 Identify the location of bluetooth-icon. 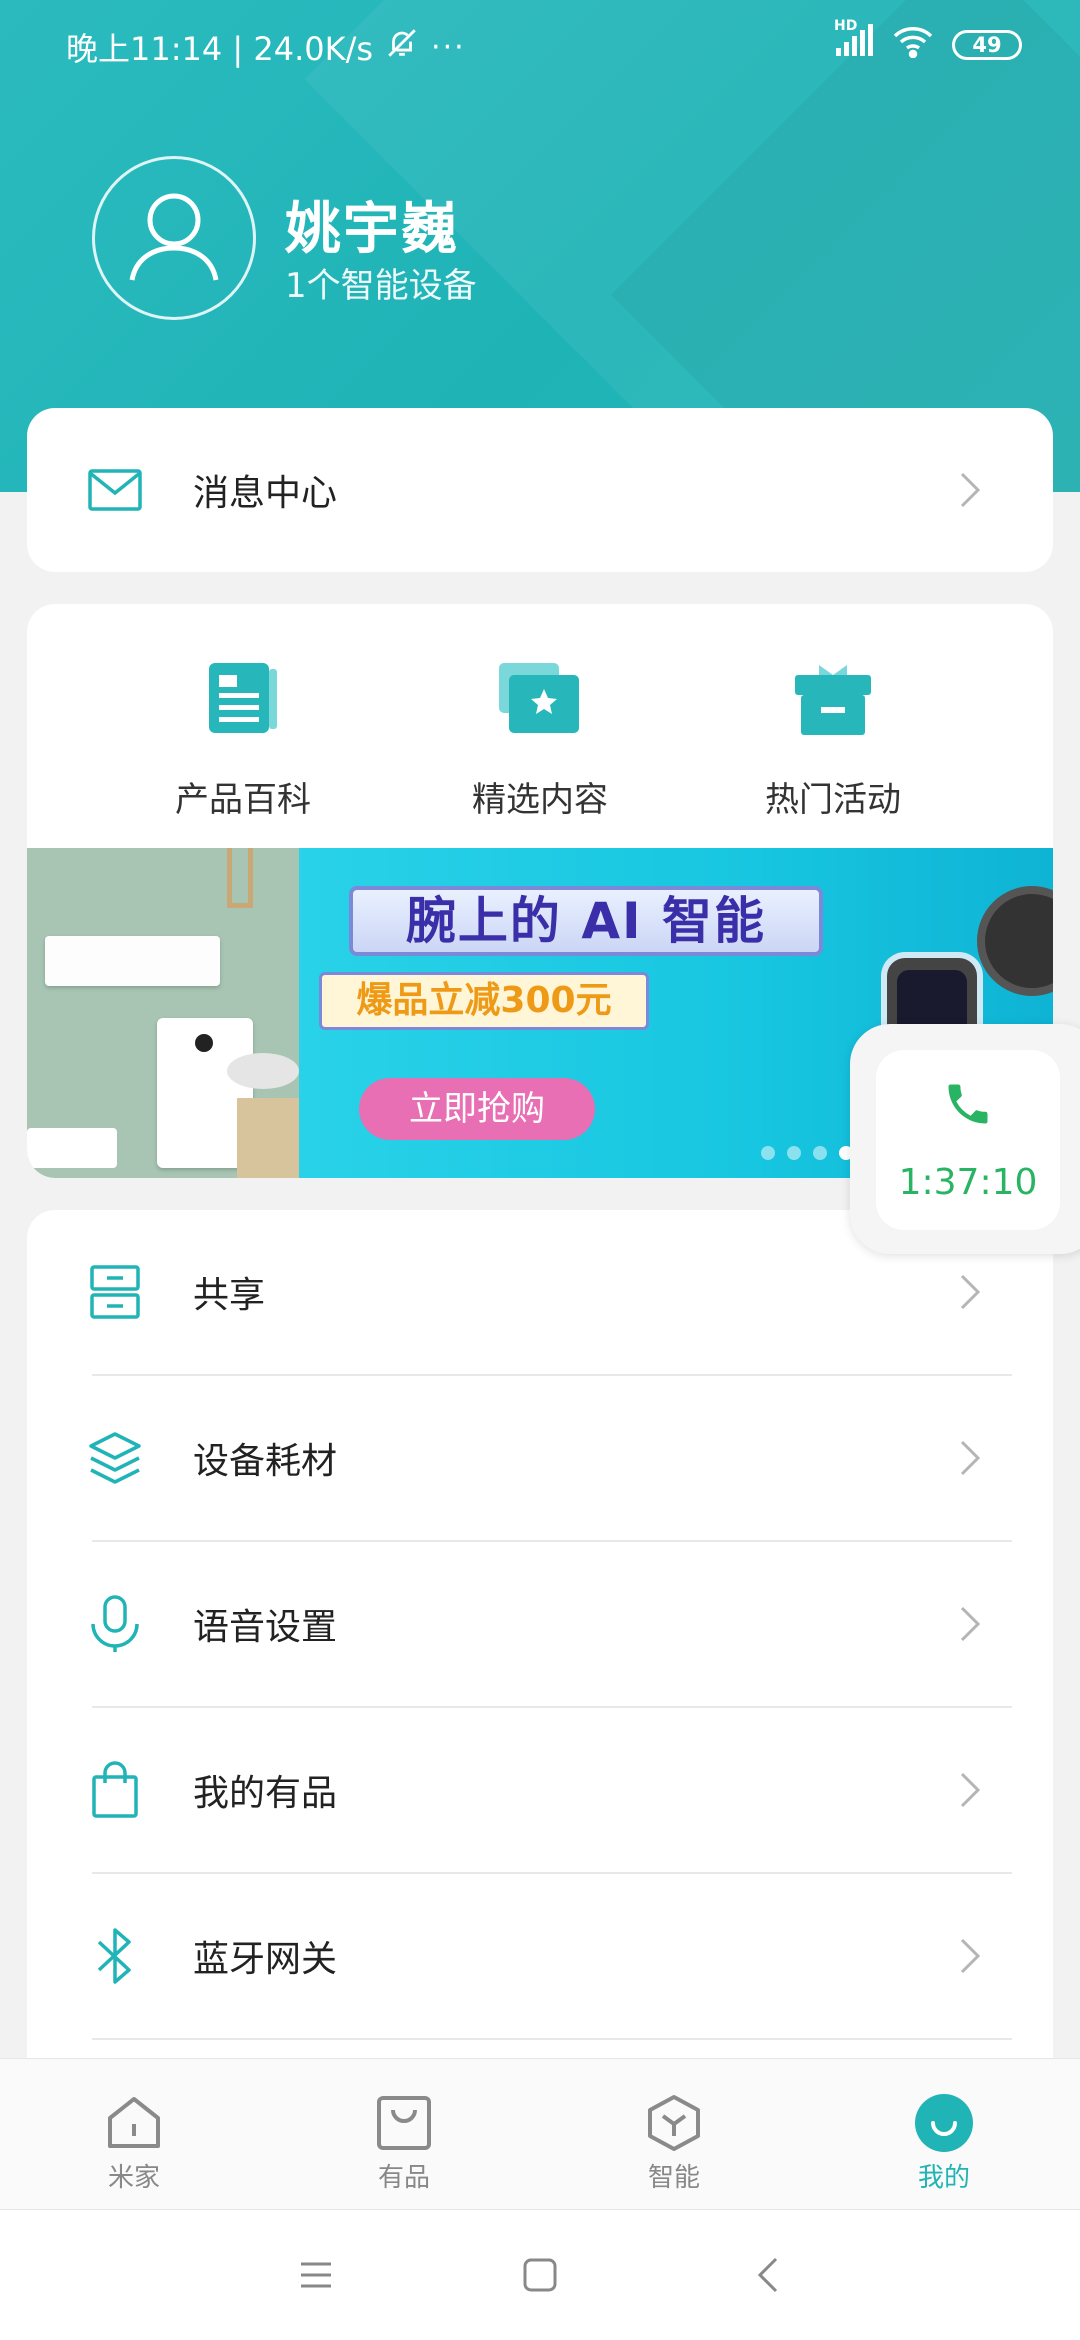
(115, 1956).